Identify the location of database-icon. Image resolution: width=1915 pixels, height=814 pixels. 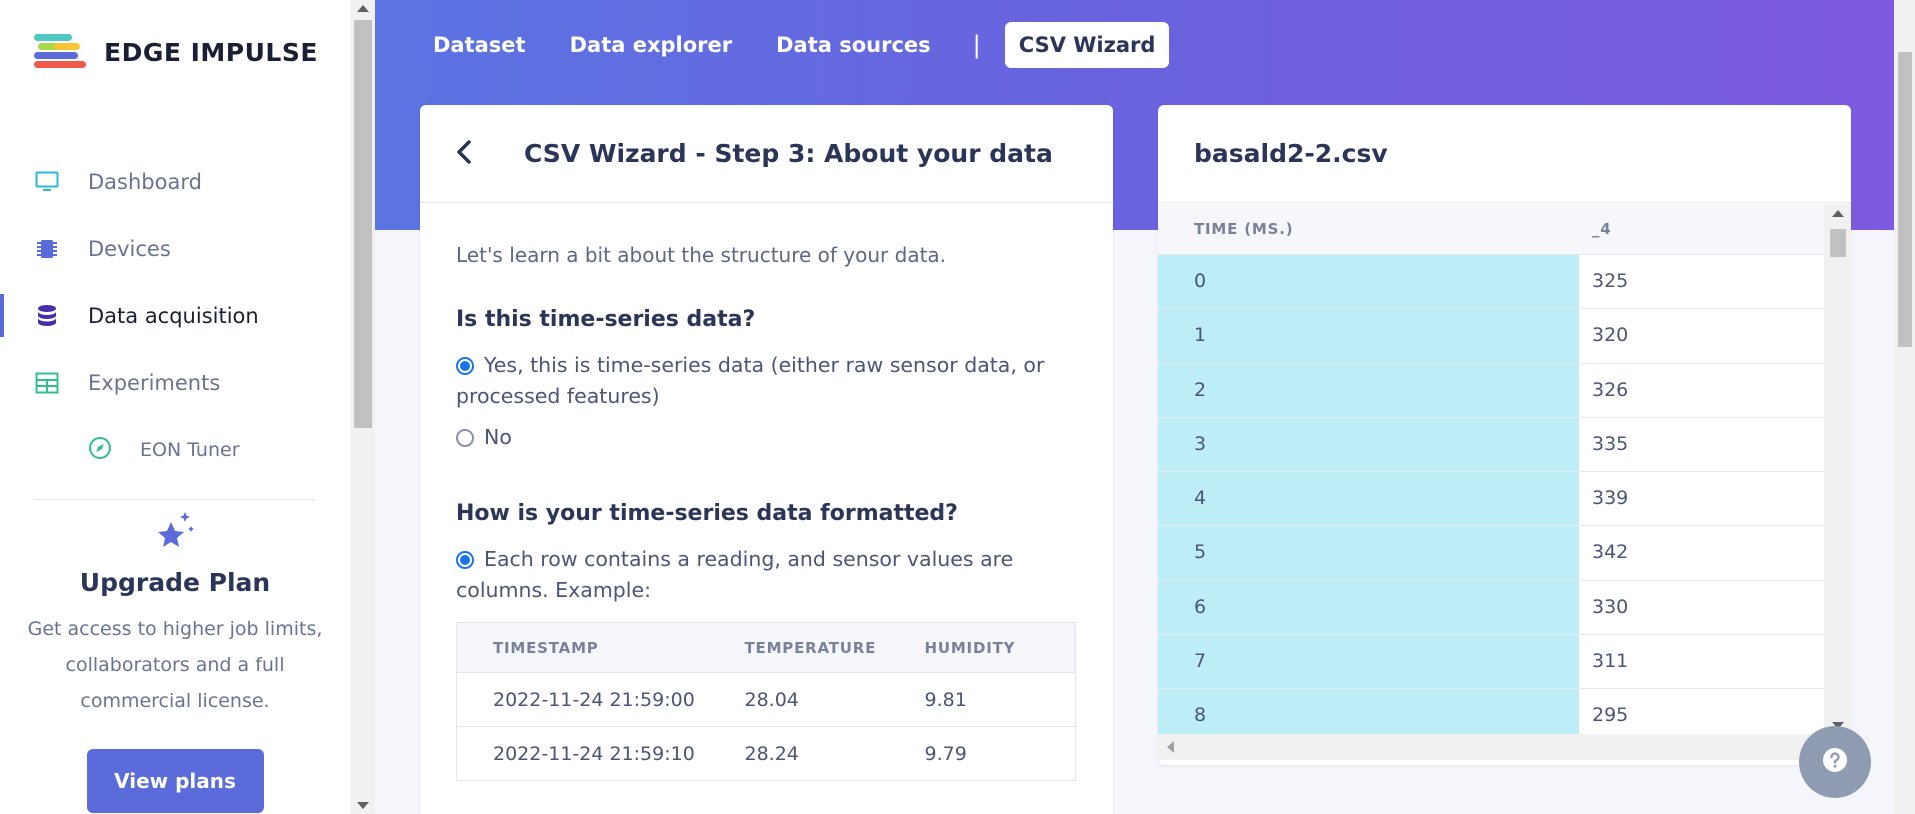
(47, 316).